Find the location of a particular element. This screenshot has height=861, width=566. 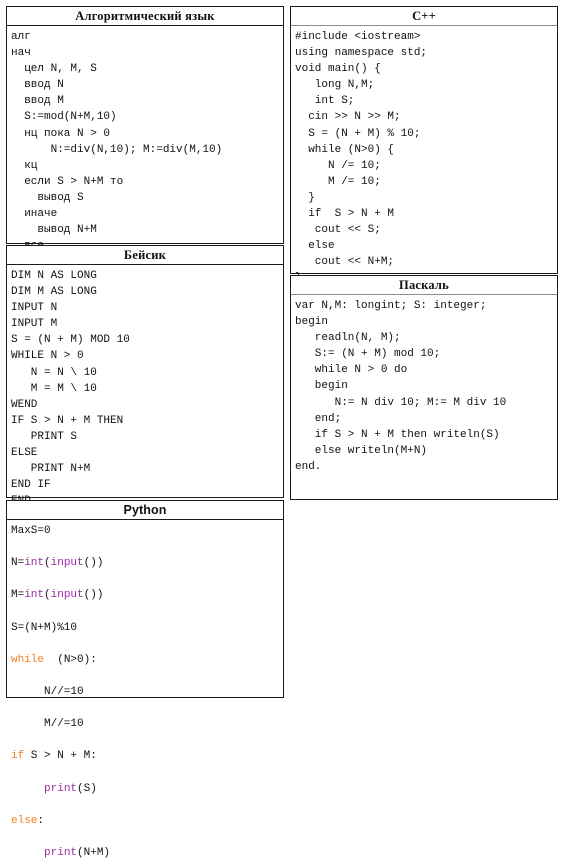

code-token: (N+M) is located at coordinates (94, 852).